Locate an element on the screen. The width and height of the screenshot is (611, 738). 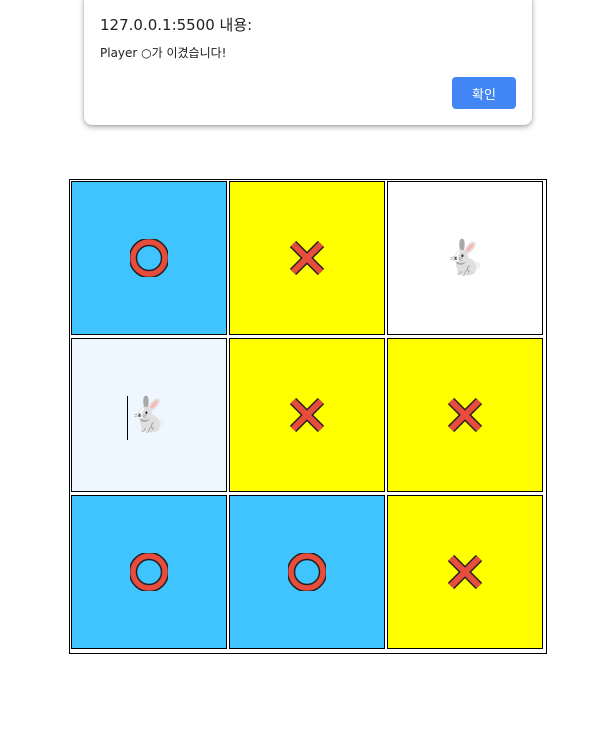
board-cell-2: 🐇 is located at coordinates (465, 258).